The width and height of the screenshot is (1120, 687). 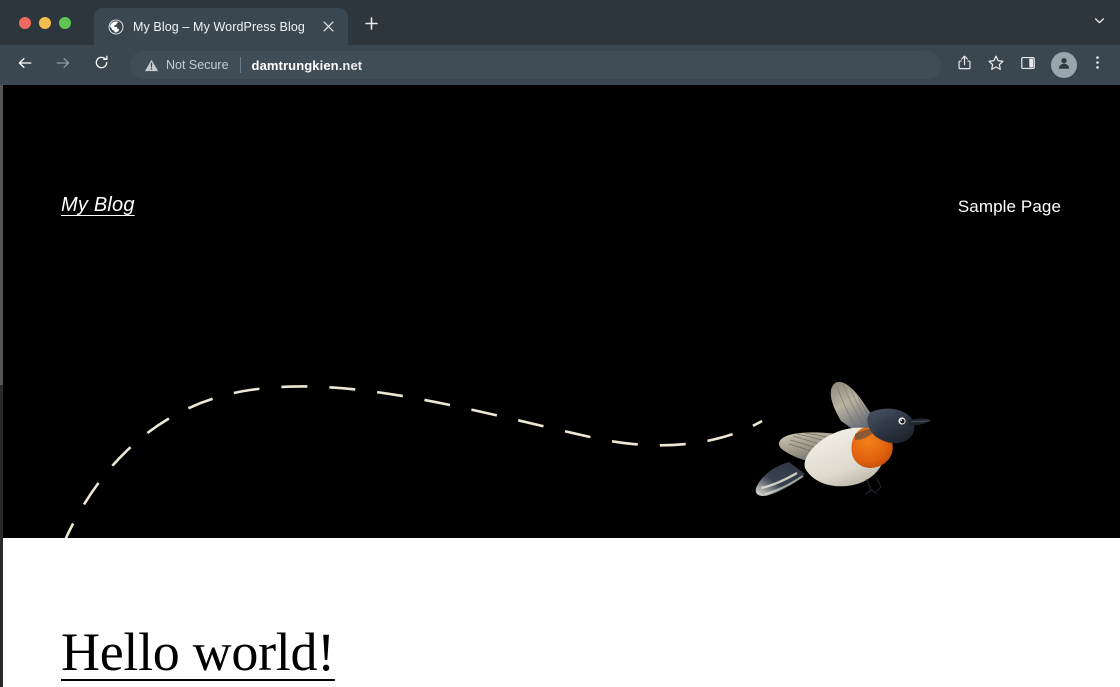 I want to click on reload-button, so click(x=101, y=65).